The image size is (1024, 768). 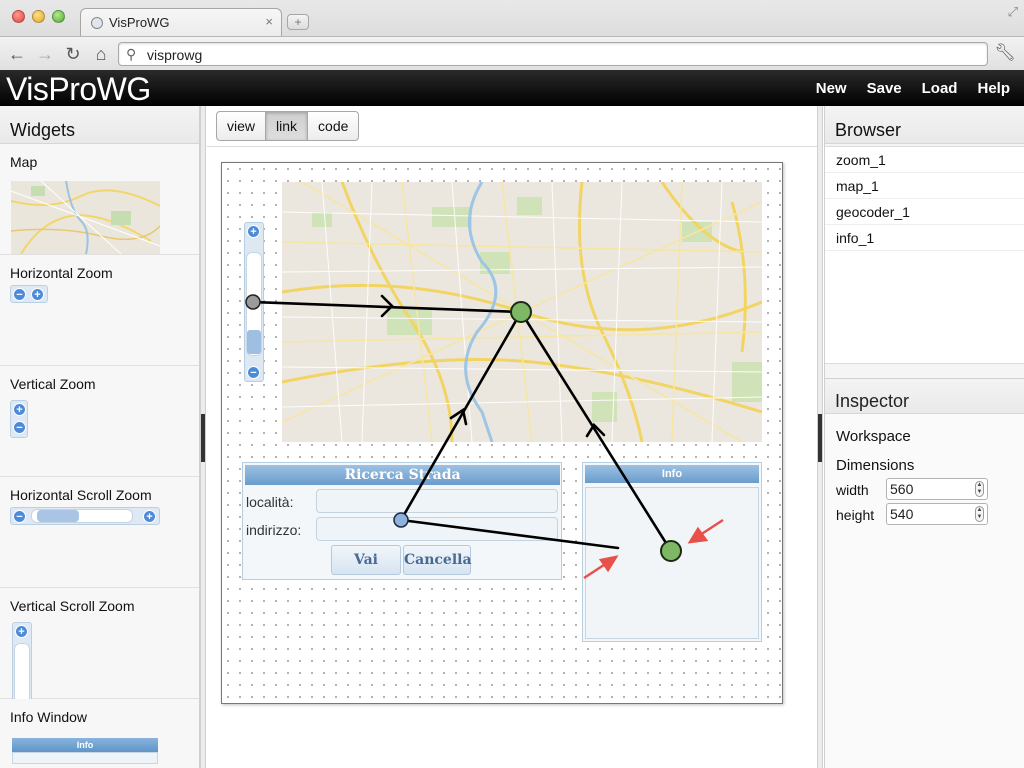 I want to click on info-window-preview-body, so click(x=85, y=758).